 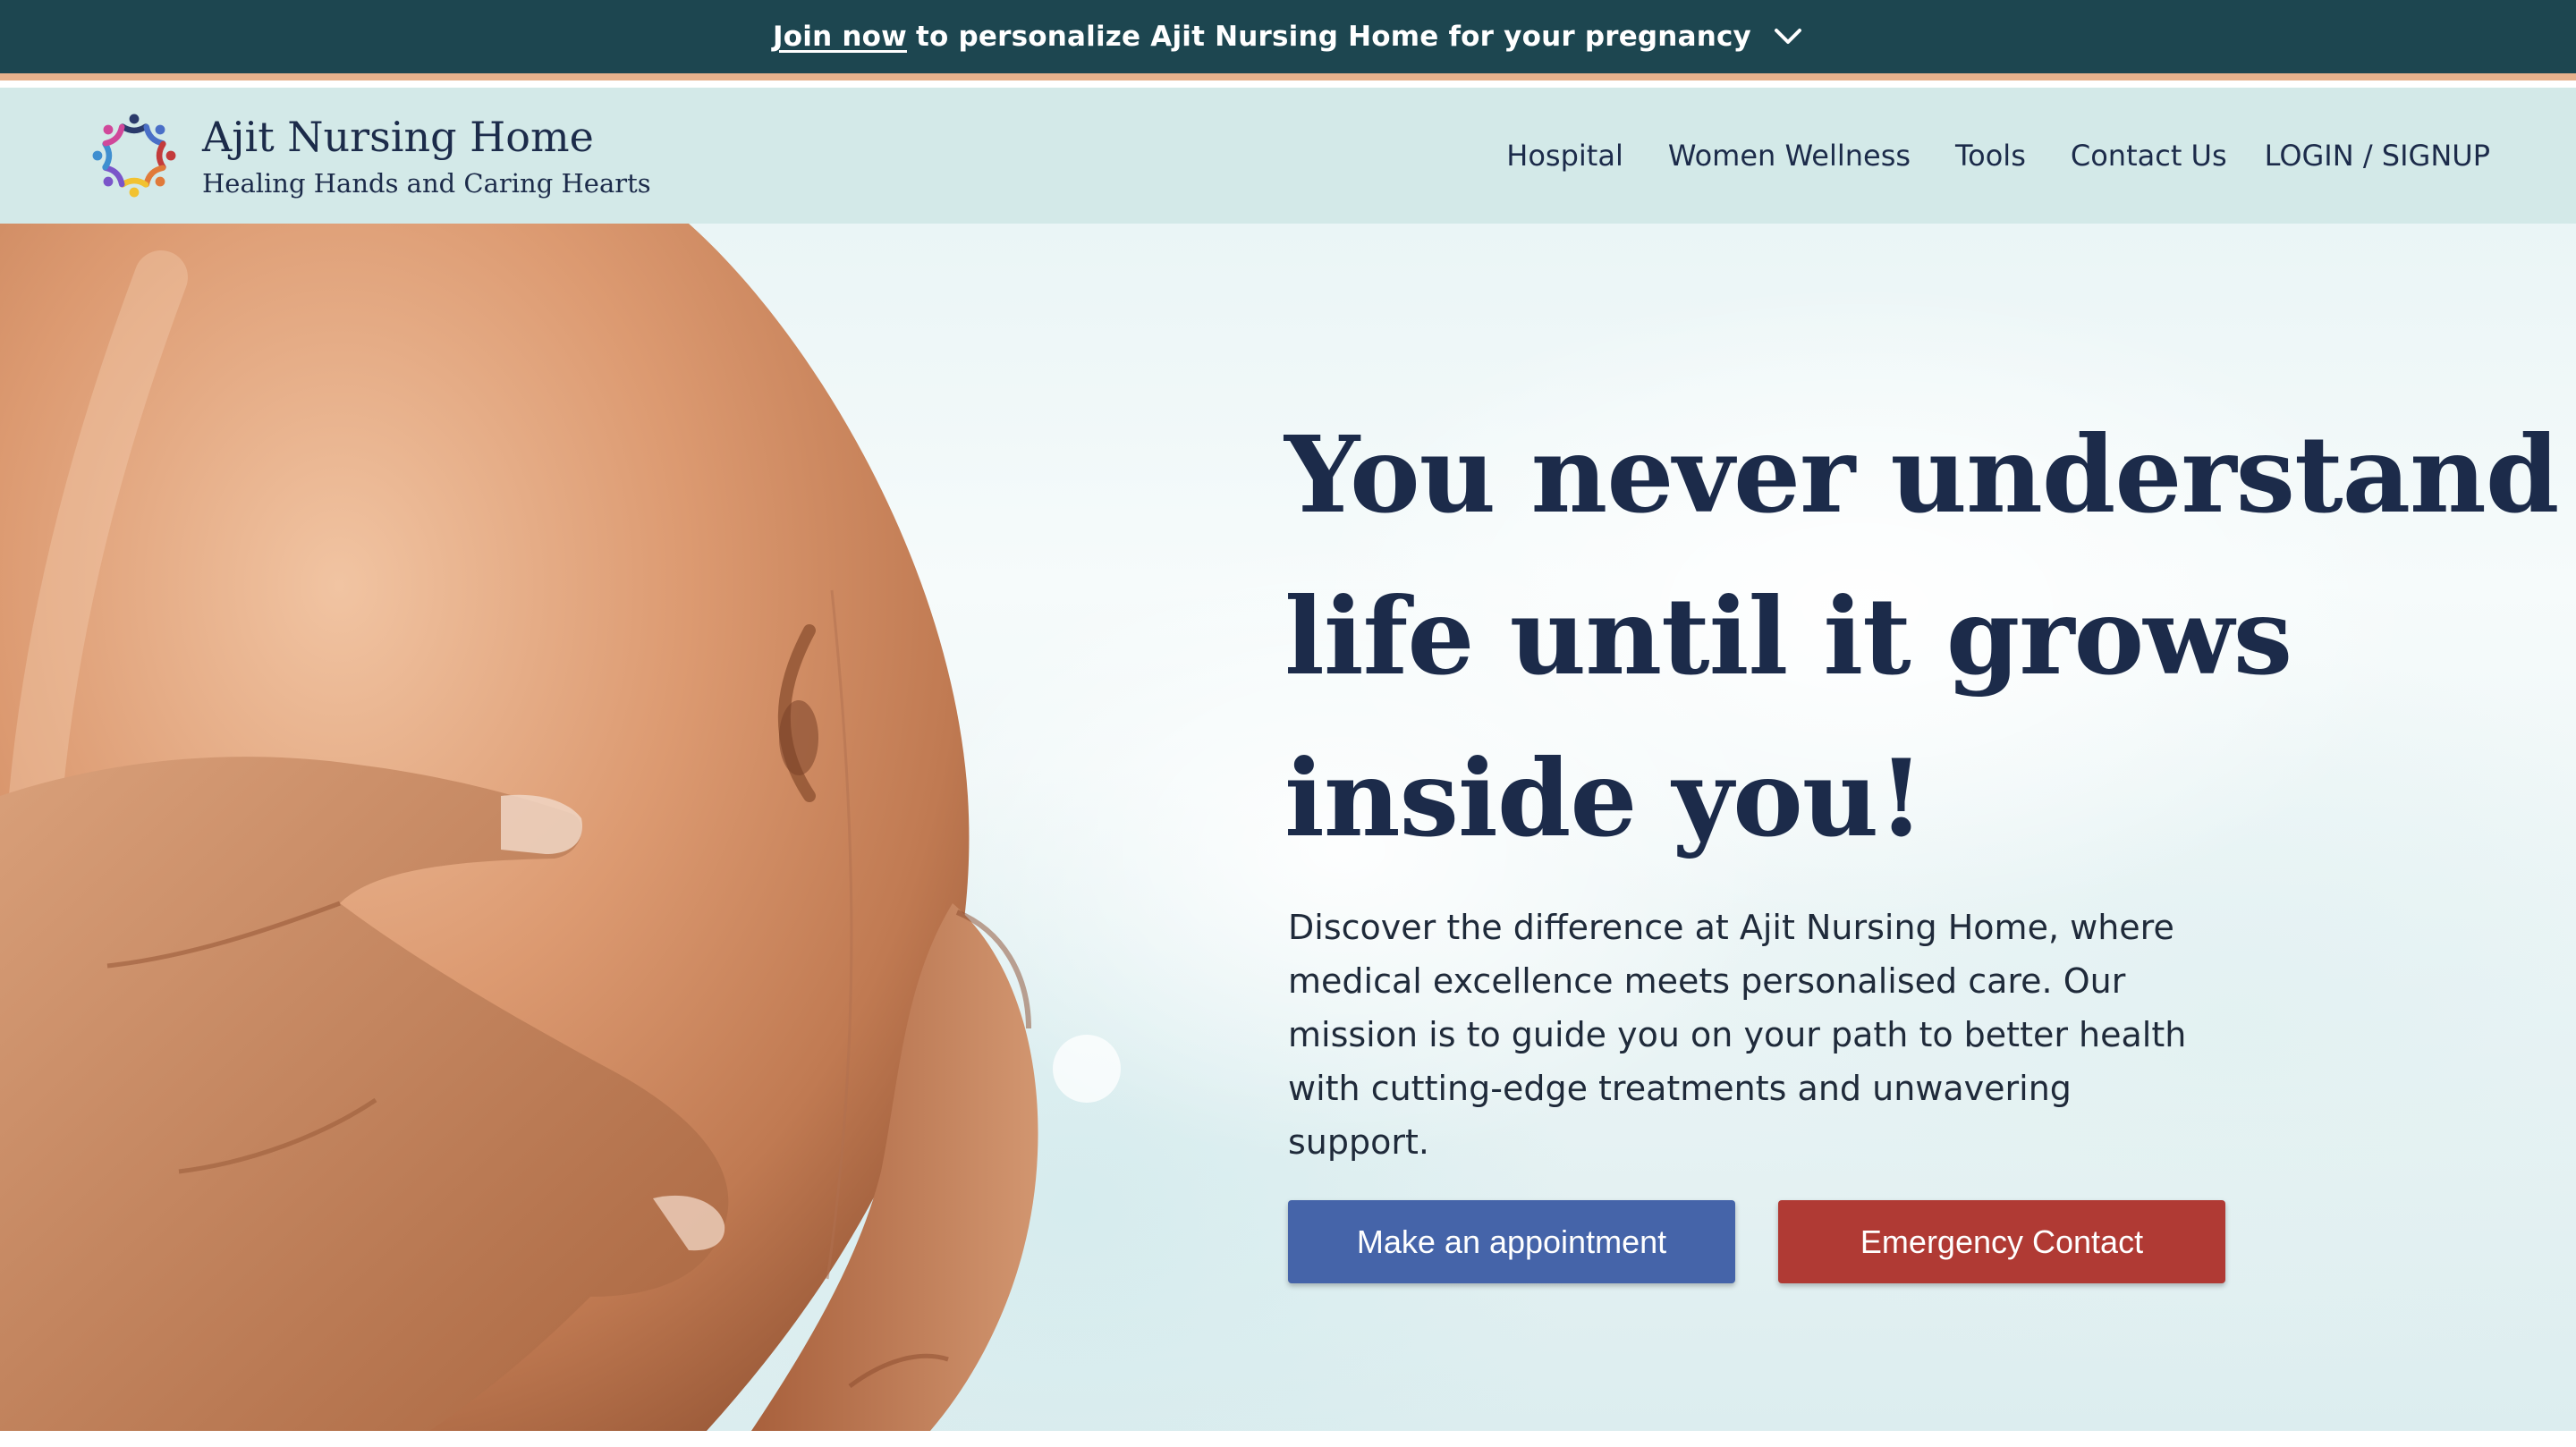 What do you see at coordinates (398, 137) in the screenshot?
I see `brand-name: Ajit Nursing Home` at bounding box center [398, 137].